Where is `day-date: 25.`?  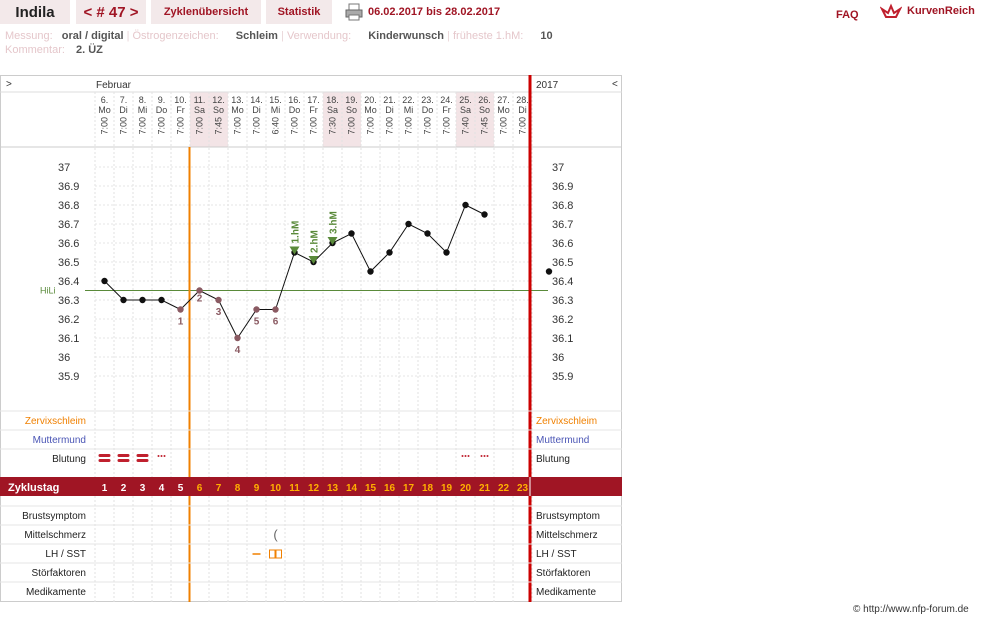
day-date: 25. is located at coordinates (465, 100).